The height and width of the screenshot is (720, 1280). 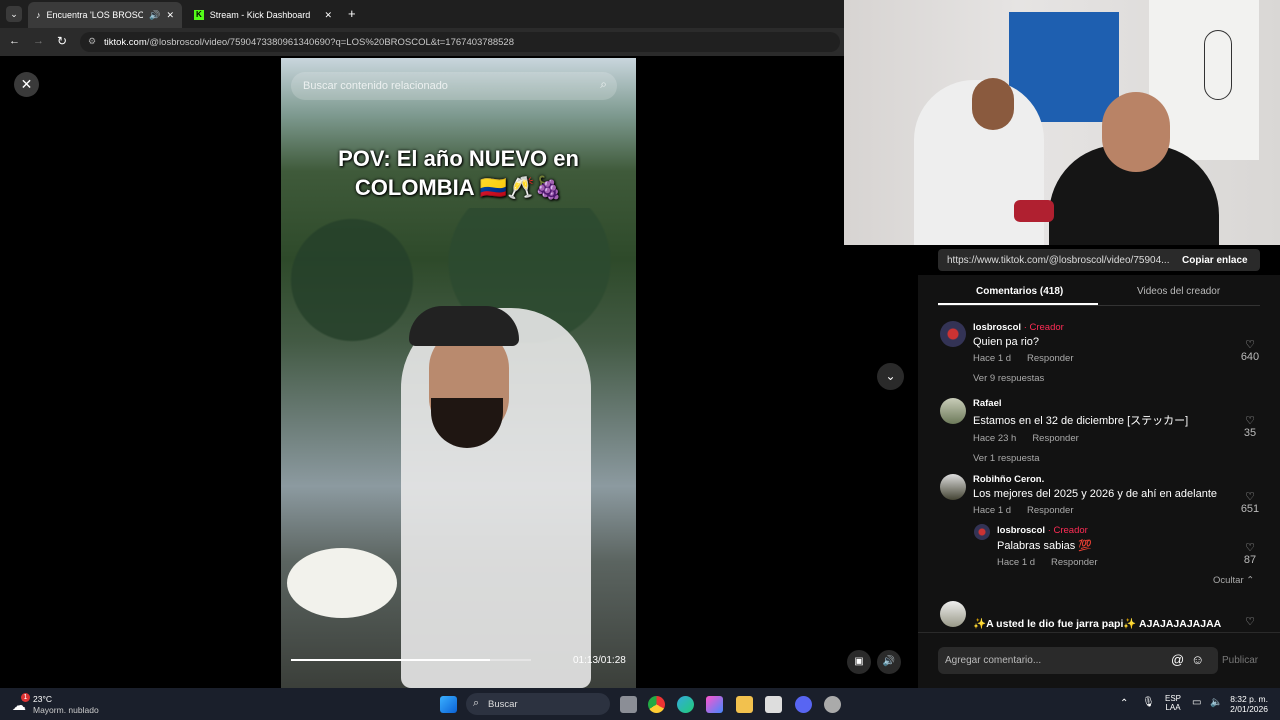 What do you see at coordinates (1124, 703) in the screenshot?
I see `tray-chevron-icon: ⌃` at bounding box center [1124, 703].